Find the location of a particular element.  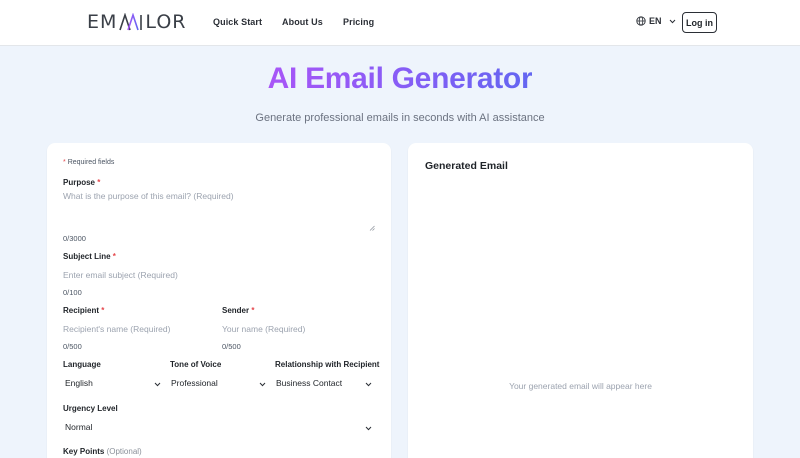

key-points-label-text: Key Points is located at coordinates (84, 451).